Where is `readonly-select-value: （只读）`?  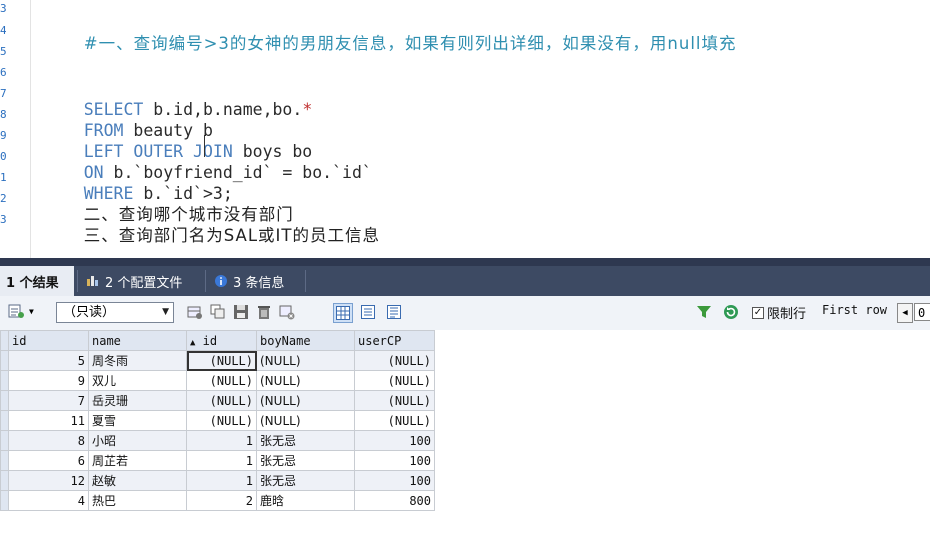 readonly-select-value: （只读） is located at coordinates (89, 312).